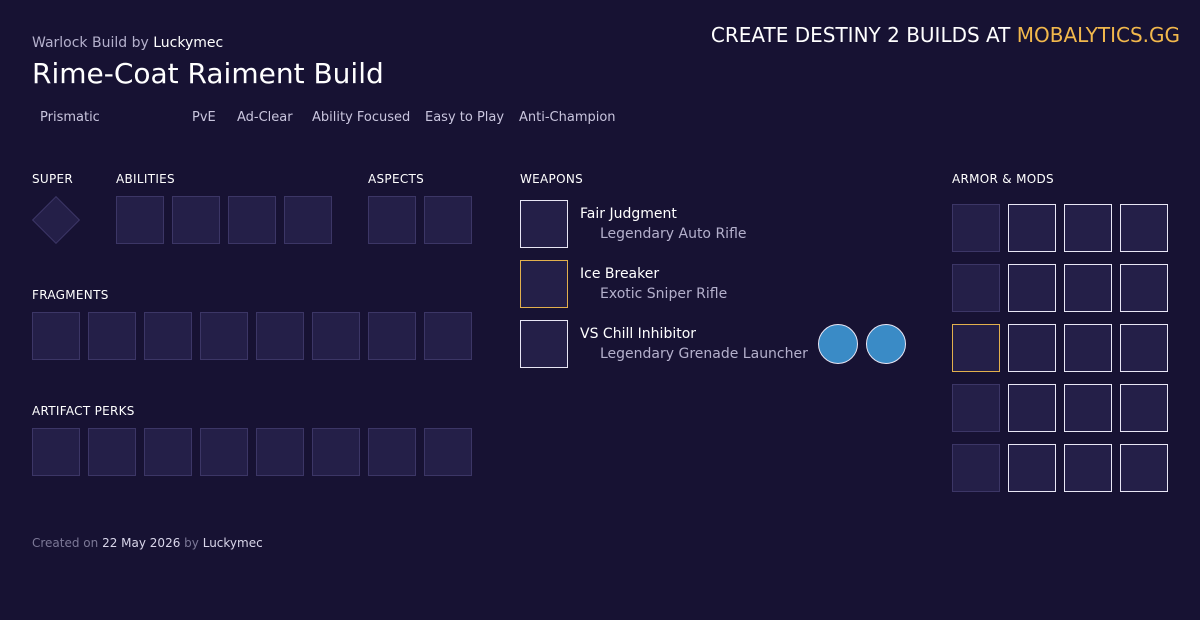  What do you see at coordinates (628, 214) in the screenshot?
I see `weapon-name-1: Fair Judgment` at bounding box center [628, 214].